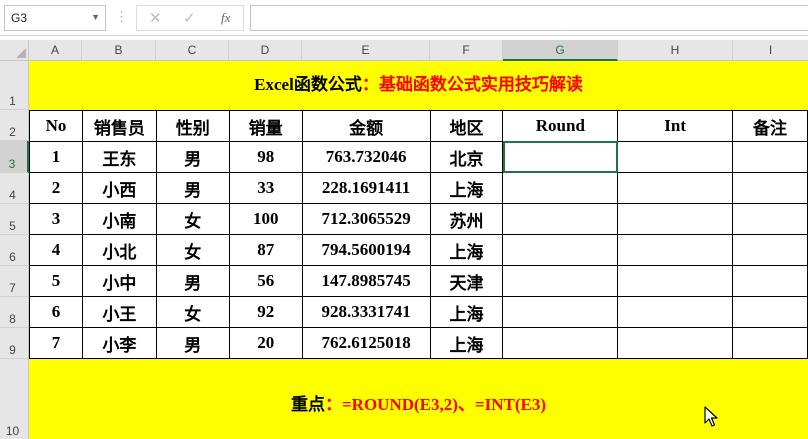 The height and width of the screenshot is (439, 808). I want to click on title-part-2: ：基础函数公式实用技巧解读, so click(472, 84).